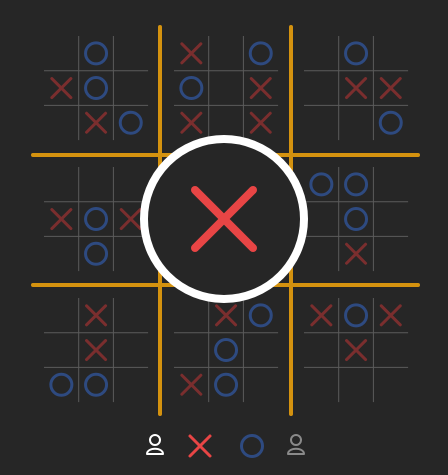 This screenshot has width=448, height=475. Describe the element at coordinates (155, 444) in the screenshot. I see `player-one-person-icon` at that location.